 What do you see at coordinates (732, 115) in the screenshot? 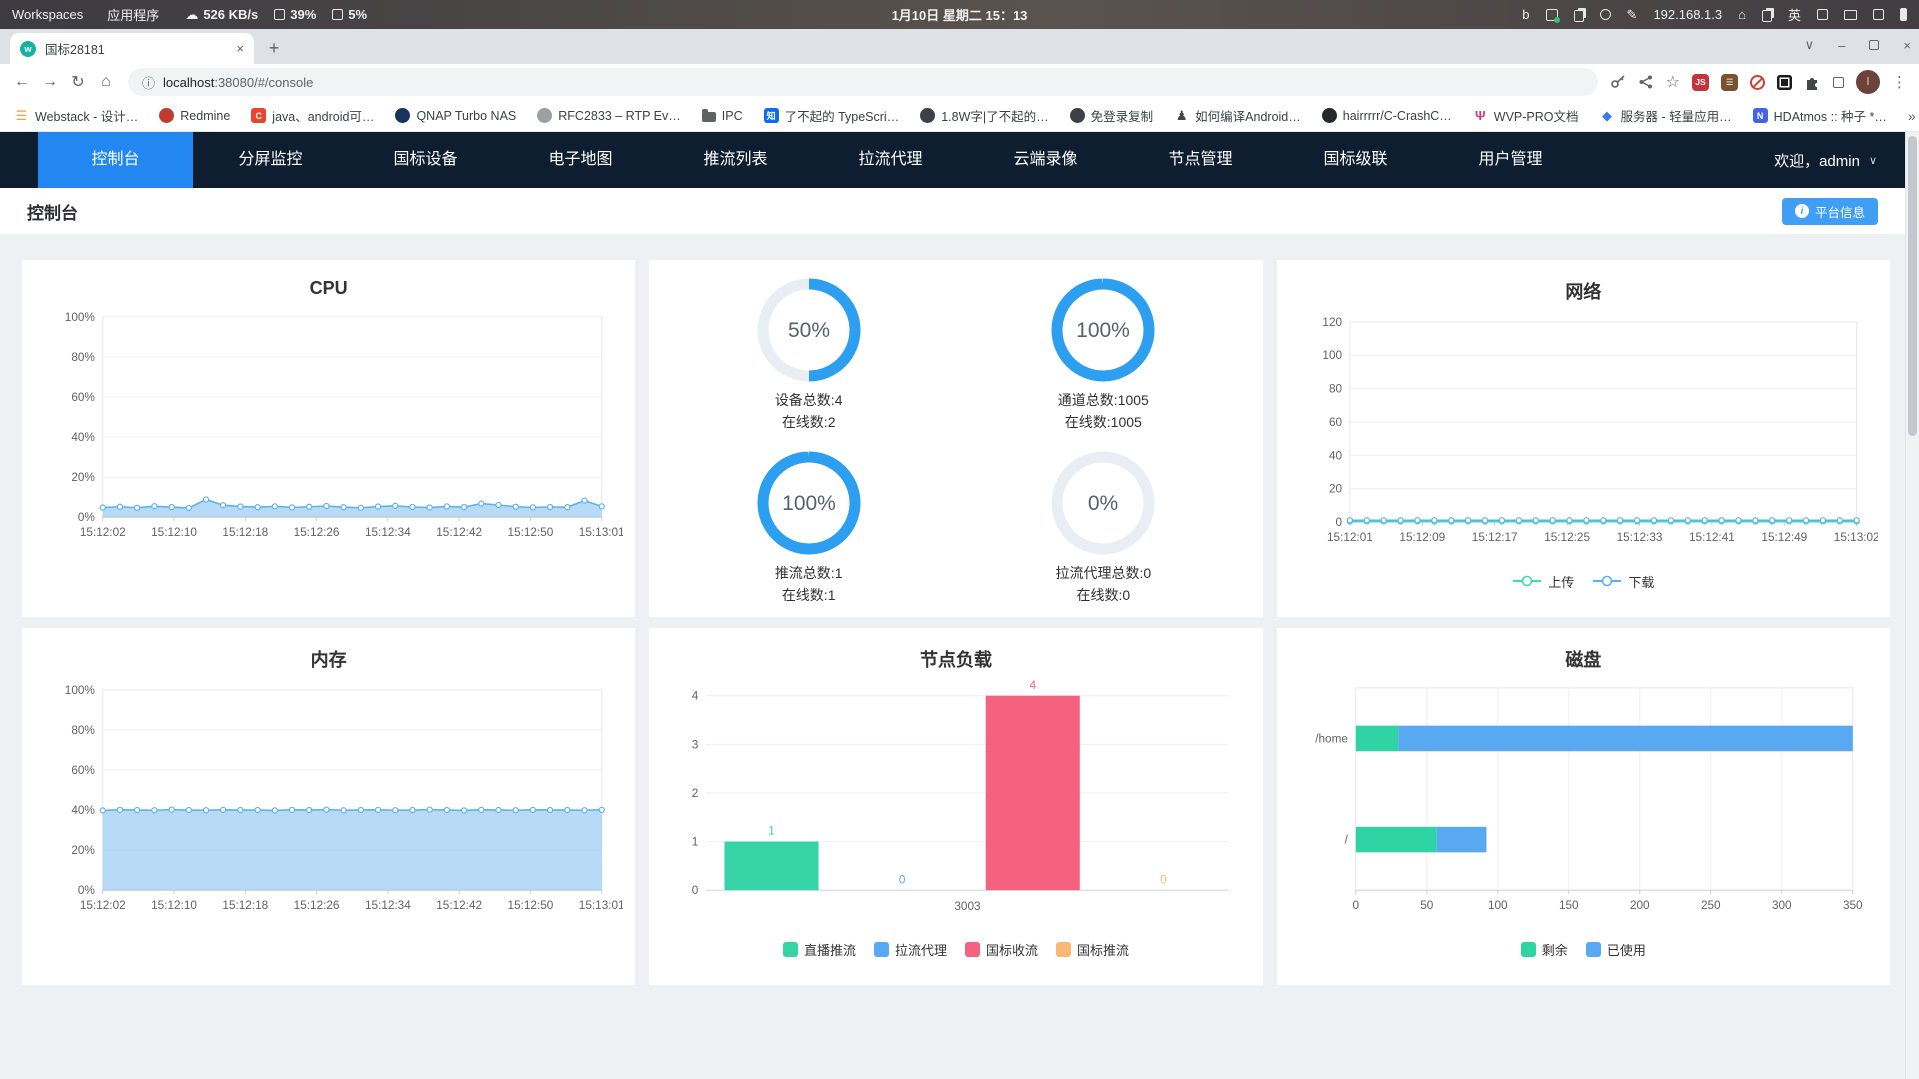
I see `bookmark-label: IPC` at bounding box center [732, 115].